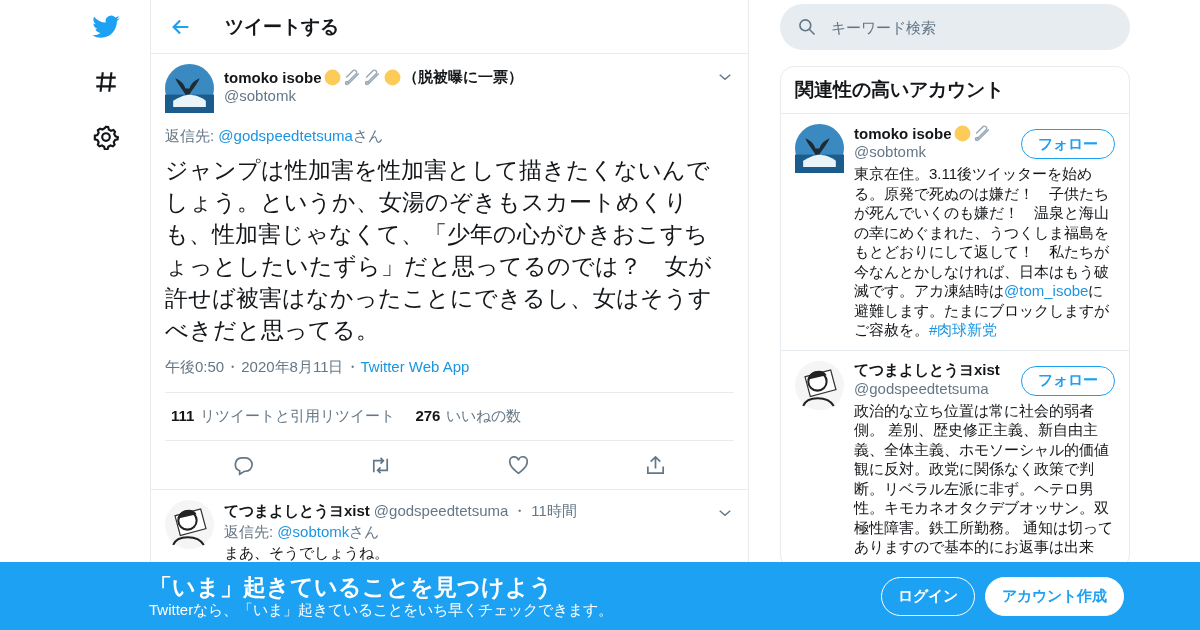 The width and height of the screenshot is (1200, 630). What do you see at coordinates (518, 465) in the screenshot?
I see `heart-icon` at bounding box center [518, 465].